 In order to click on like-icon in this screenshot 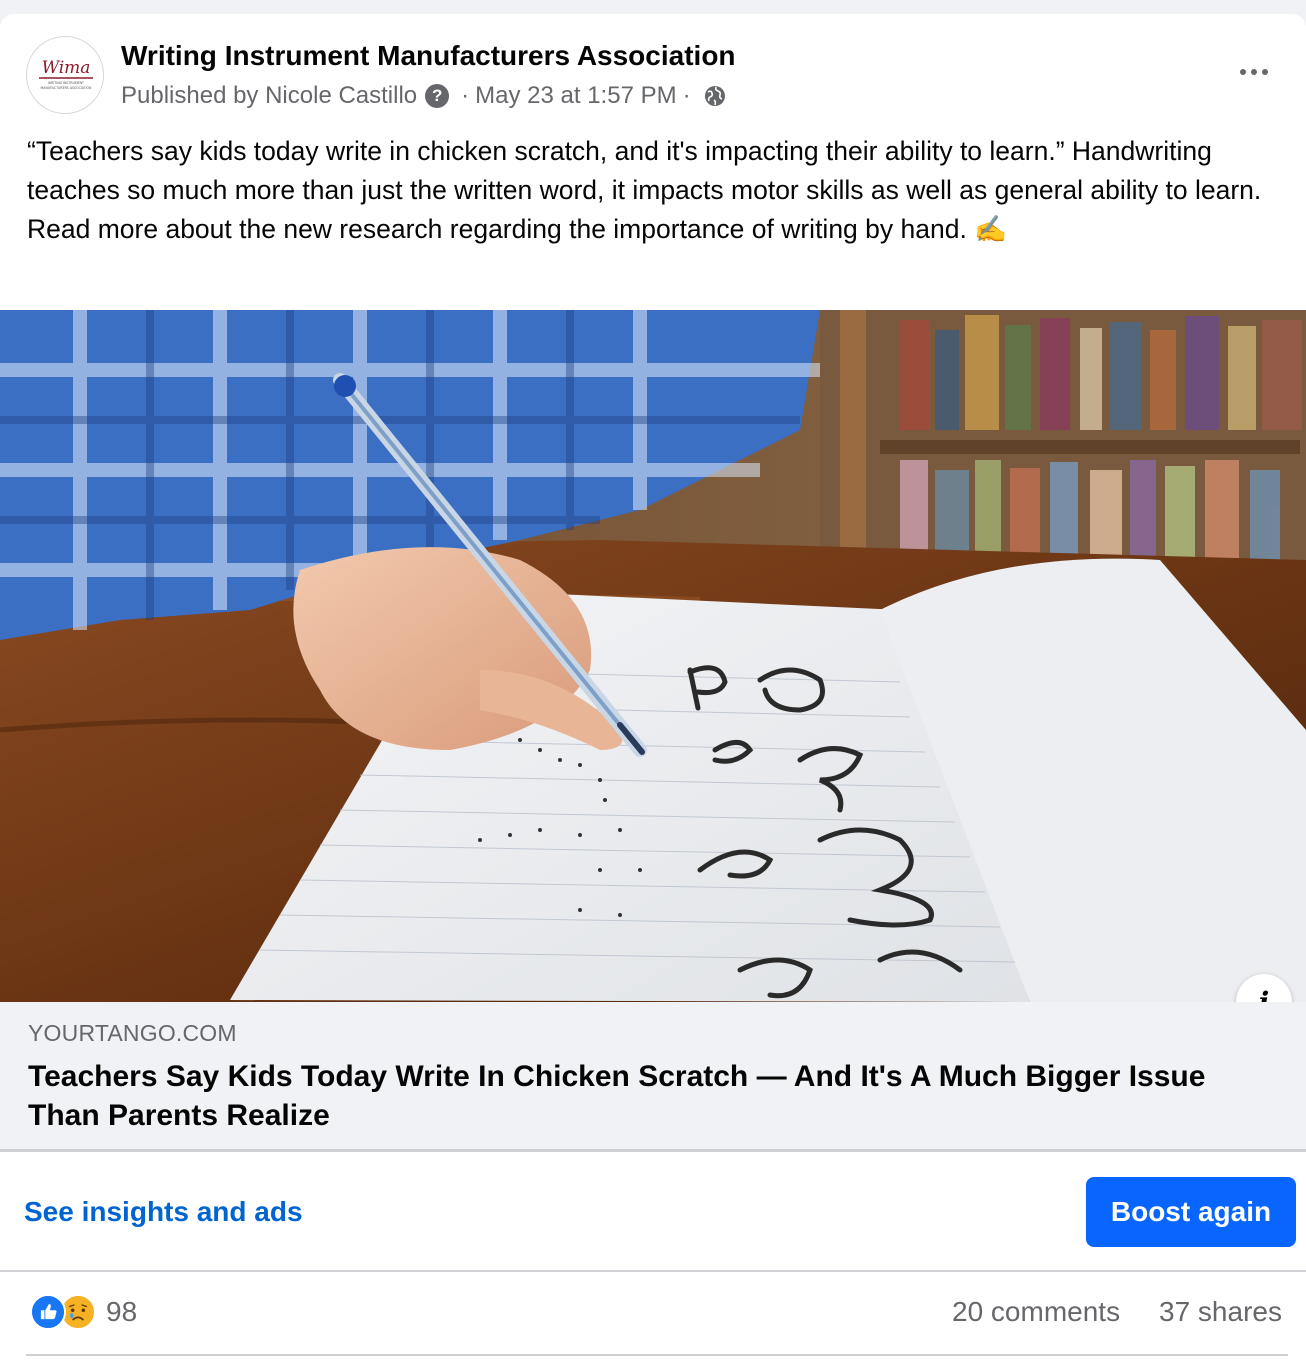, I will do `click(48, 1312)`.